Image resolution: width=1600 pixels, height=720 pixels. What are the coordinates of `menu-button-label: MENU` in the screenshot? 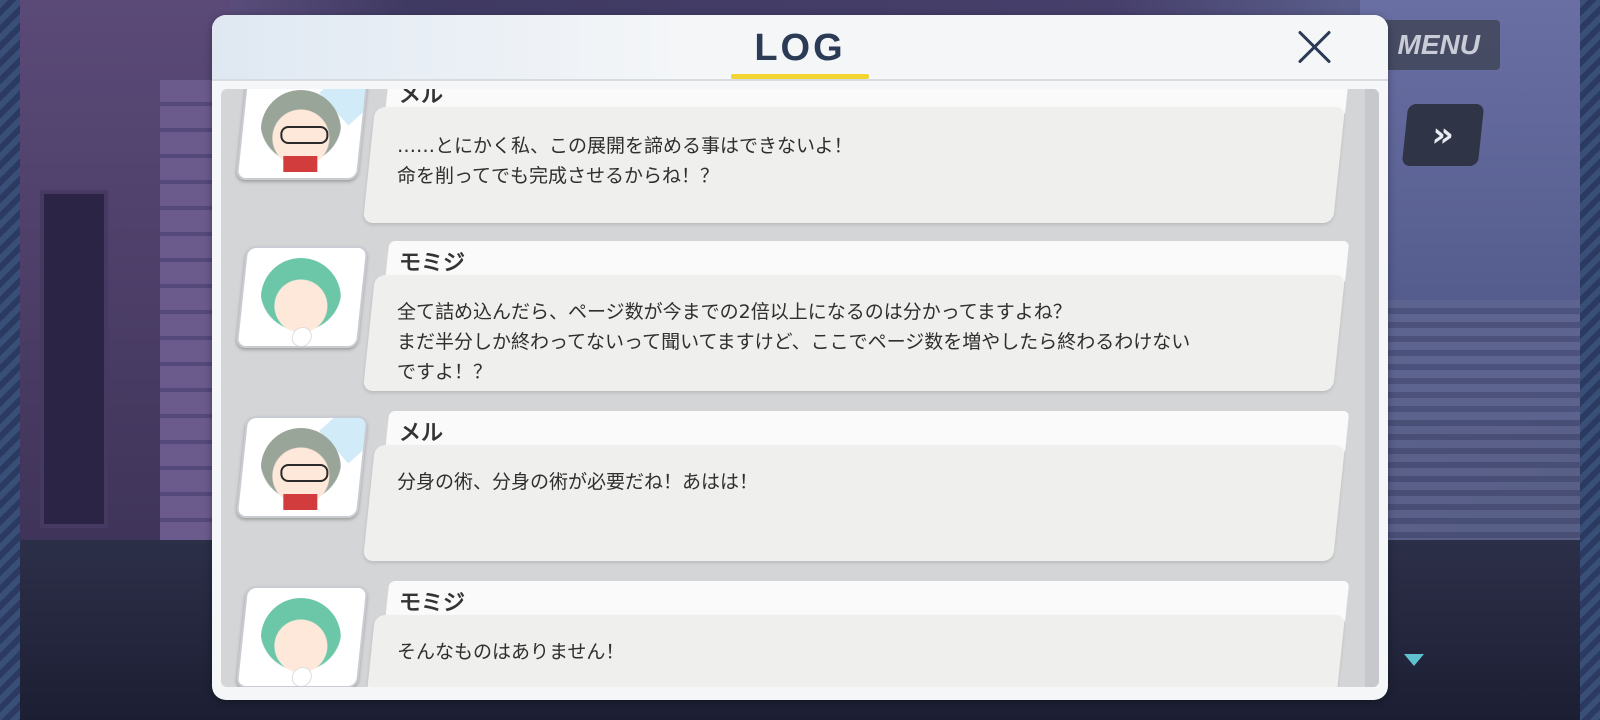 It's located at (1438, 44).